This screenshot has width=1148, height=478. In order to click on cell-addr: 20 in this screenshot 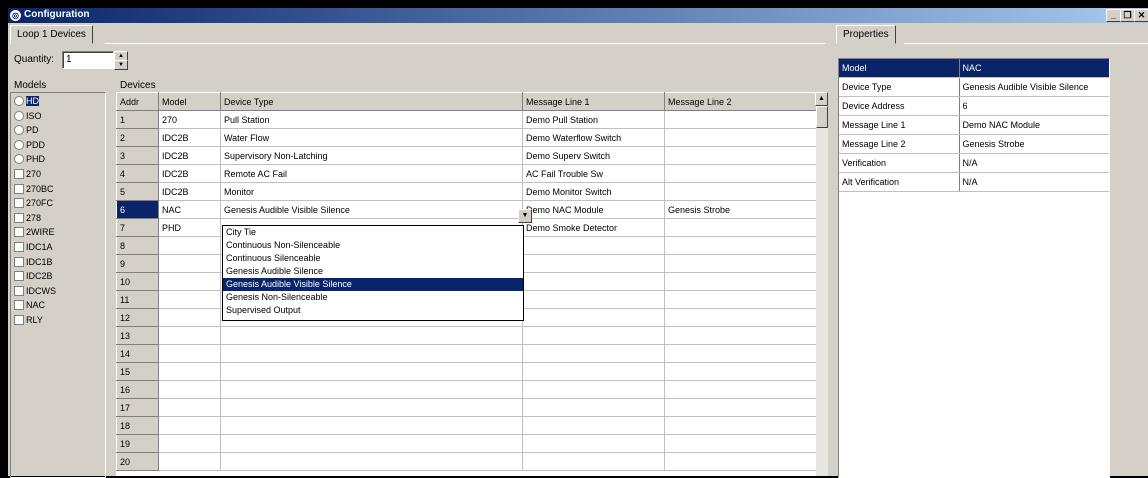, I will do `click(137, 461)`.